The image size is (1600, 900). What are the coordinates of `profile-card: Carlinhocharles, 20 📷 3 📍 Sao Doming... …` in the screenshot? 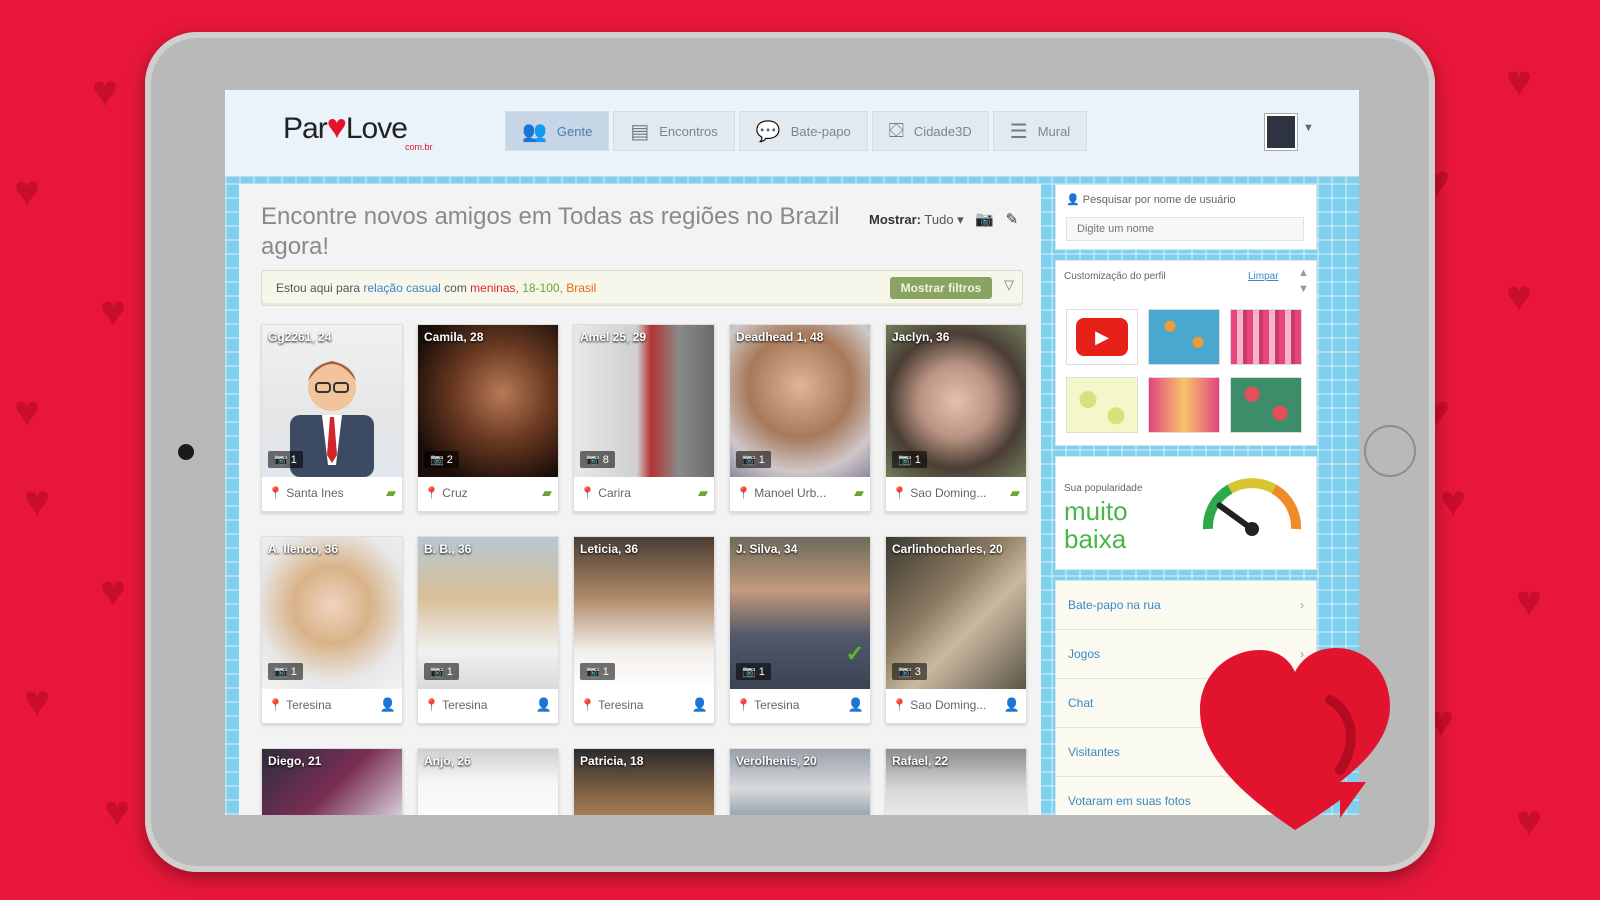 It's located at (956, 630).